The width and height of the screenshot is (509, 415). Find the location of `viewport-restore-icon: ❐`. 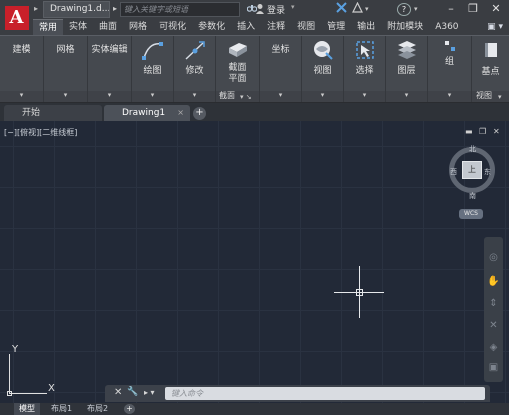

viewport-restore-icon: ❐ is located at coordinates (482, 131).